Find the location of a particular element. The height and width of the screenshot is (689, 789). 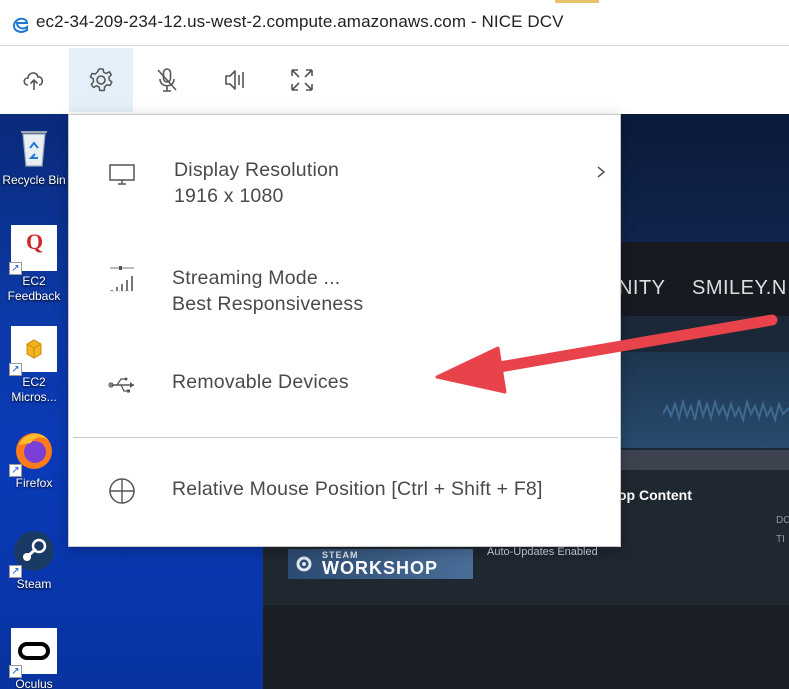

steam-wave-graphic is located at coordinates (726, 411).